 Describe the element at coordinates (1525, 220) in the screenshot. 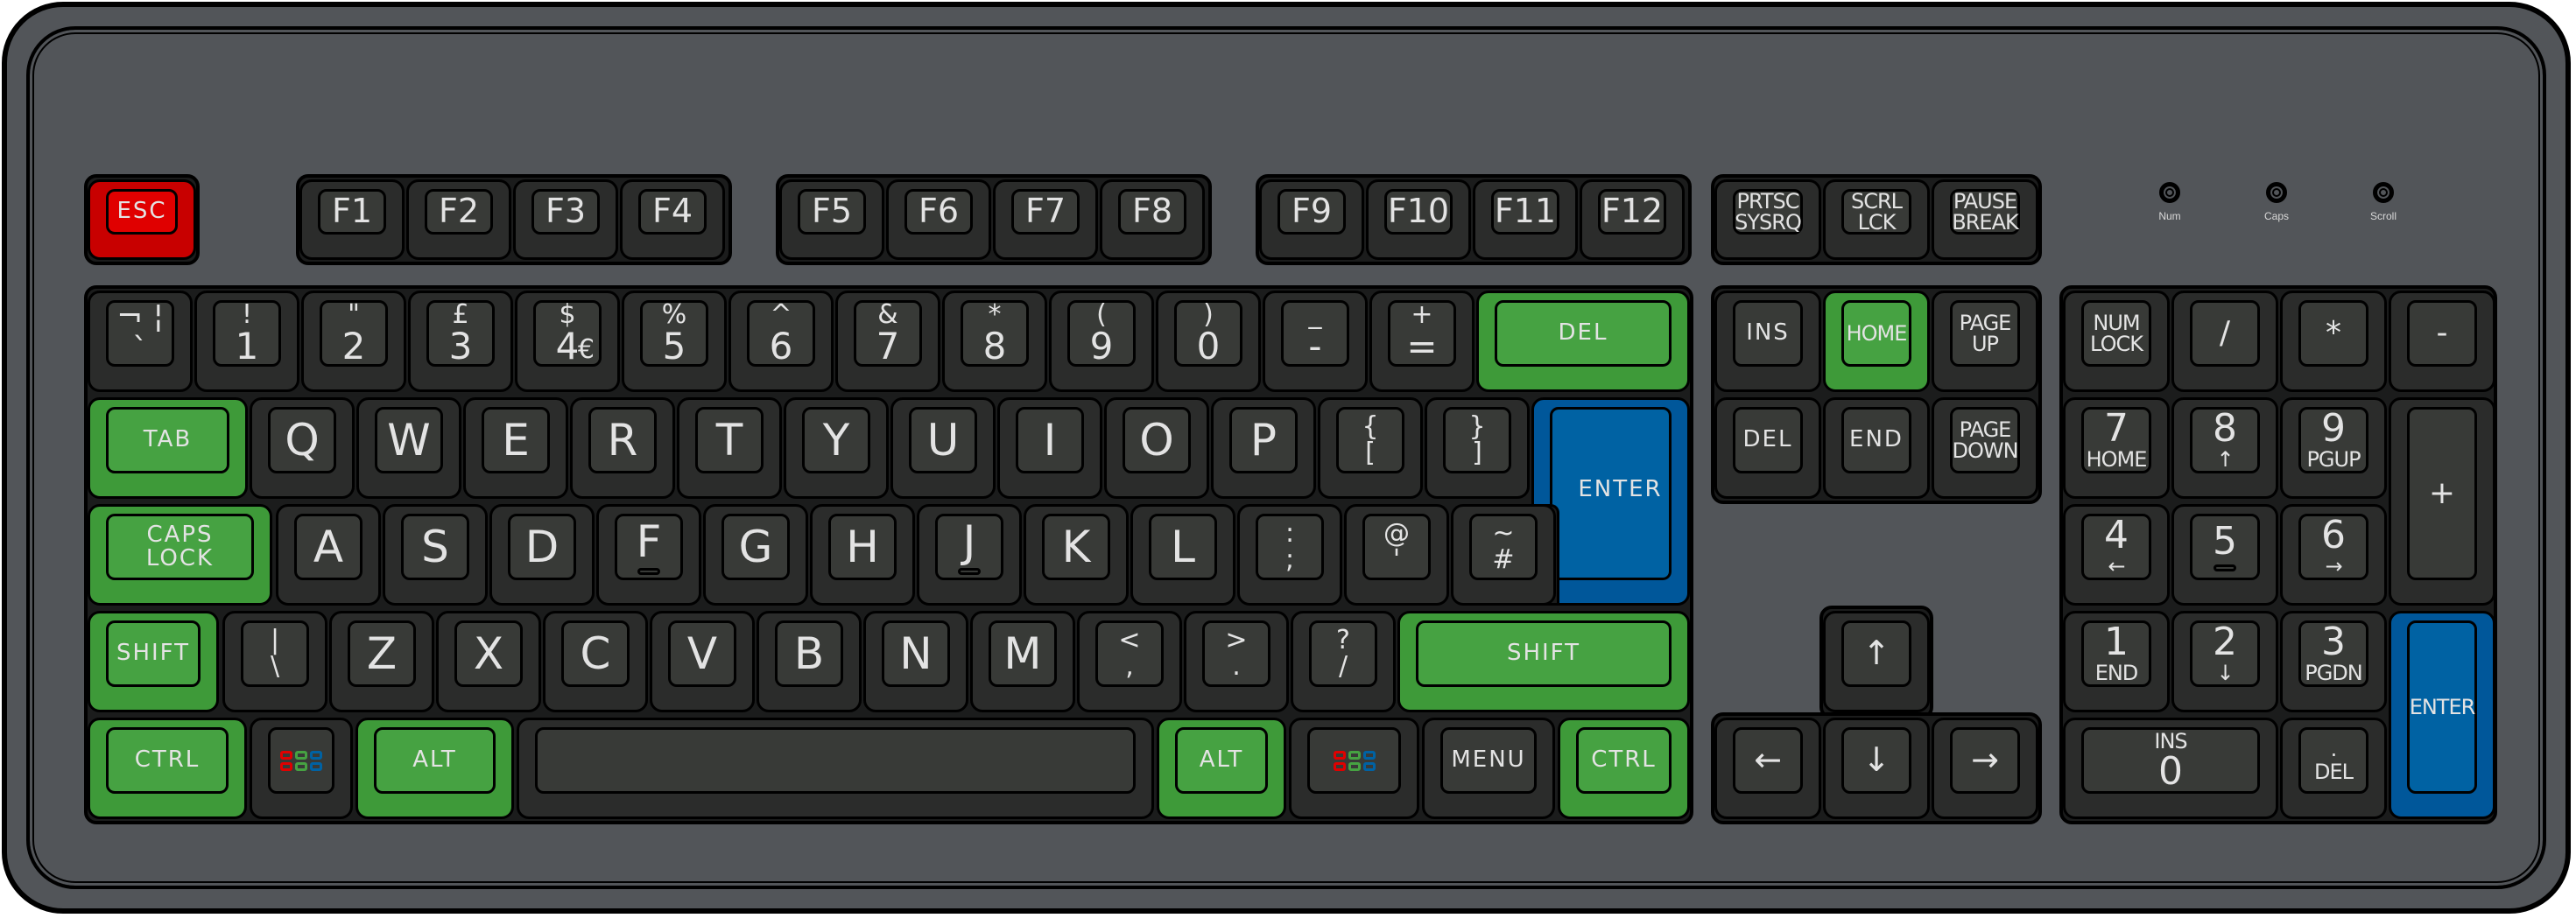

I see `key-f11: F11` at that location.